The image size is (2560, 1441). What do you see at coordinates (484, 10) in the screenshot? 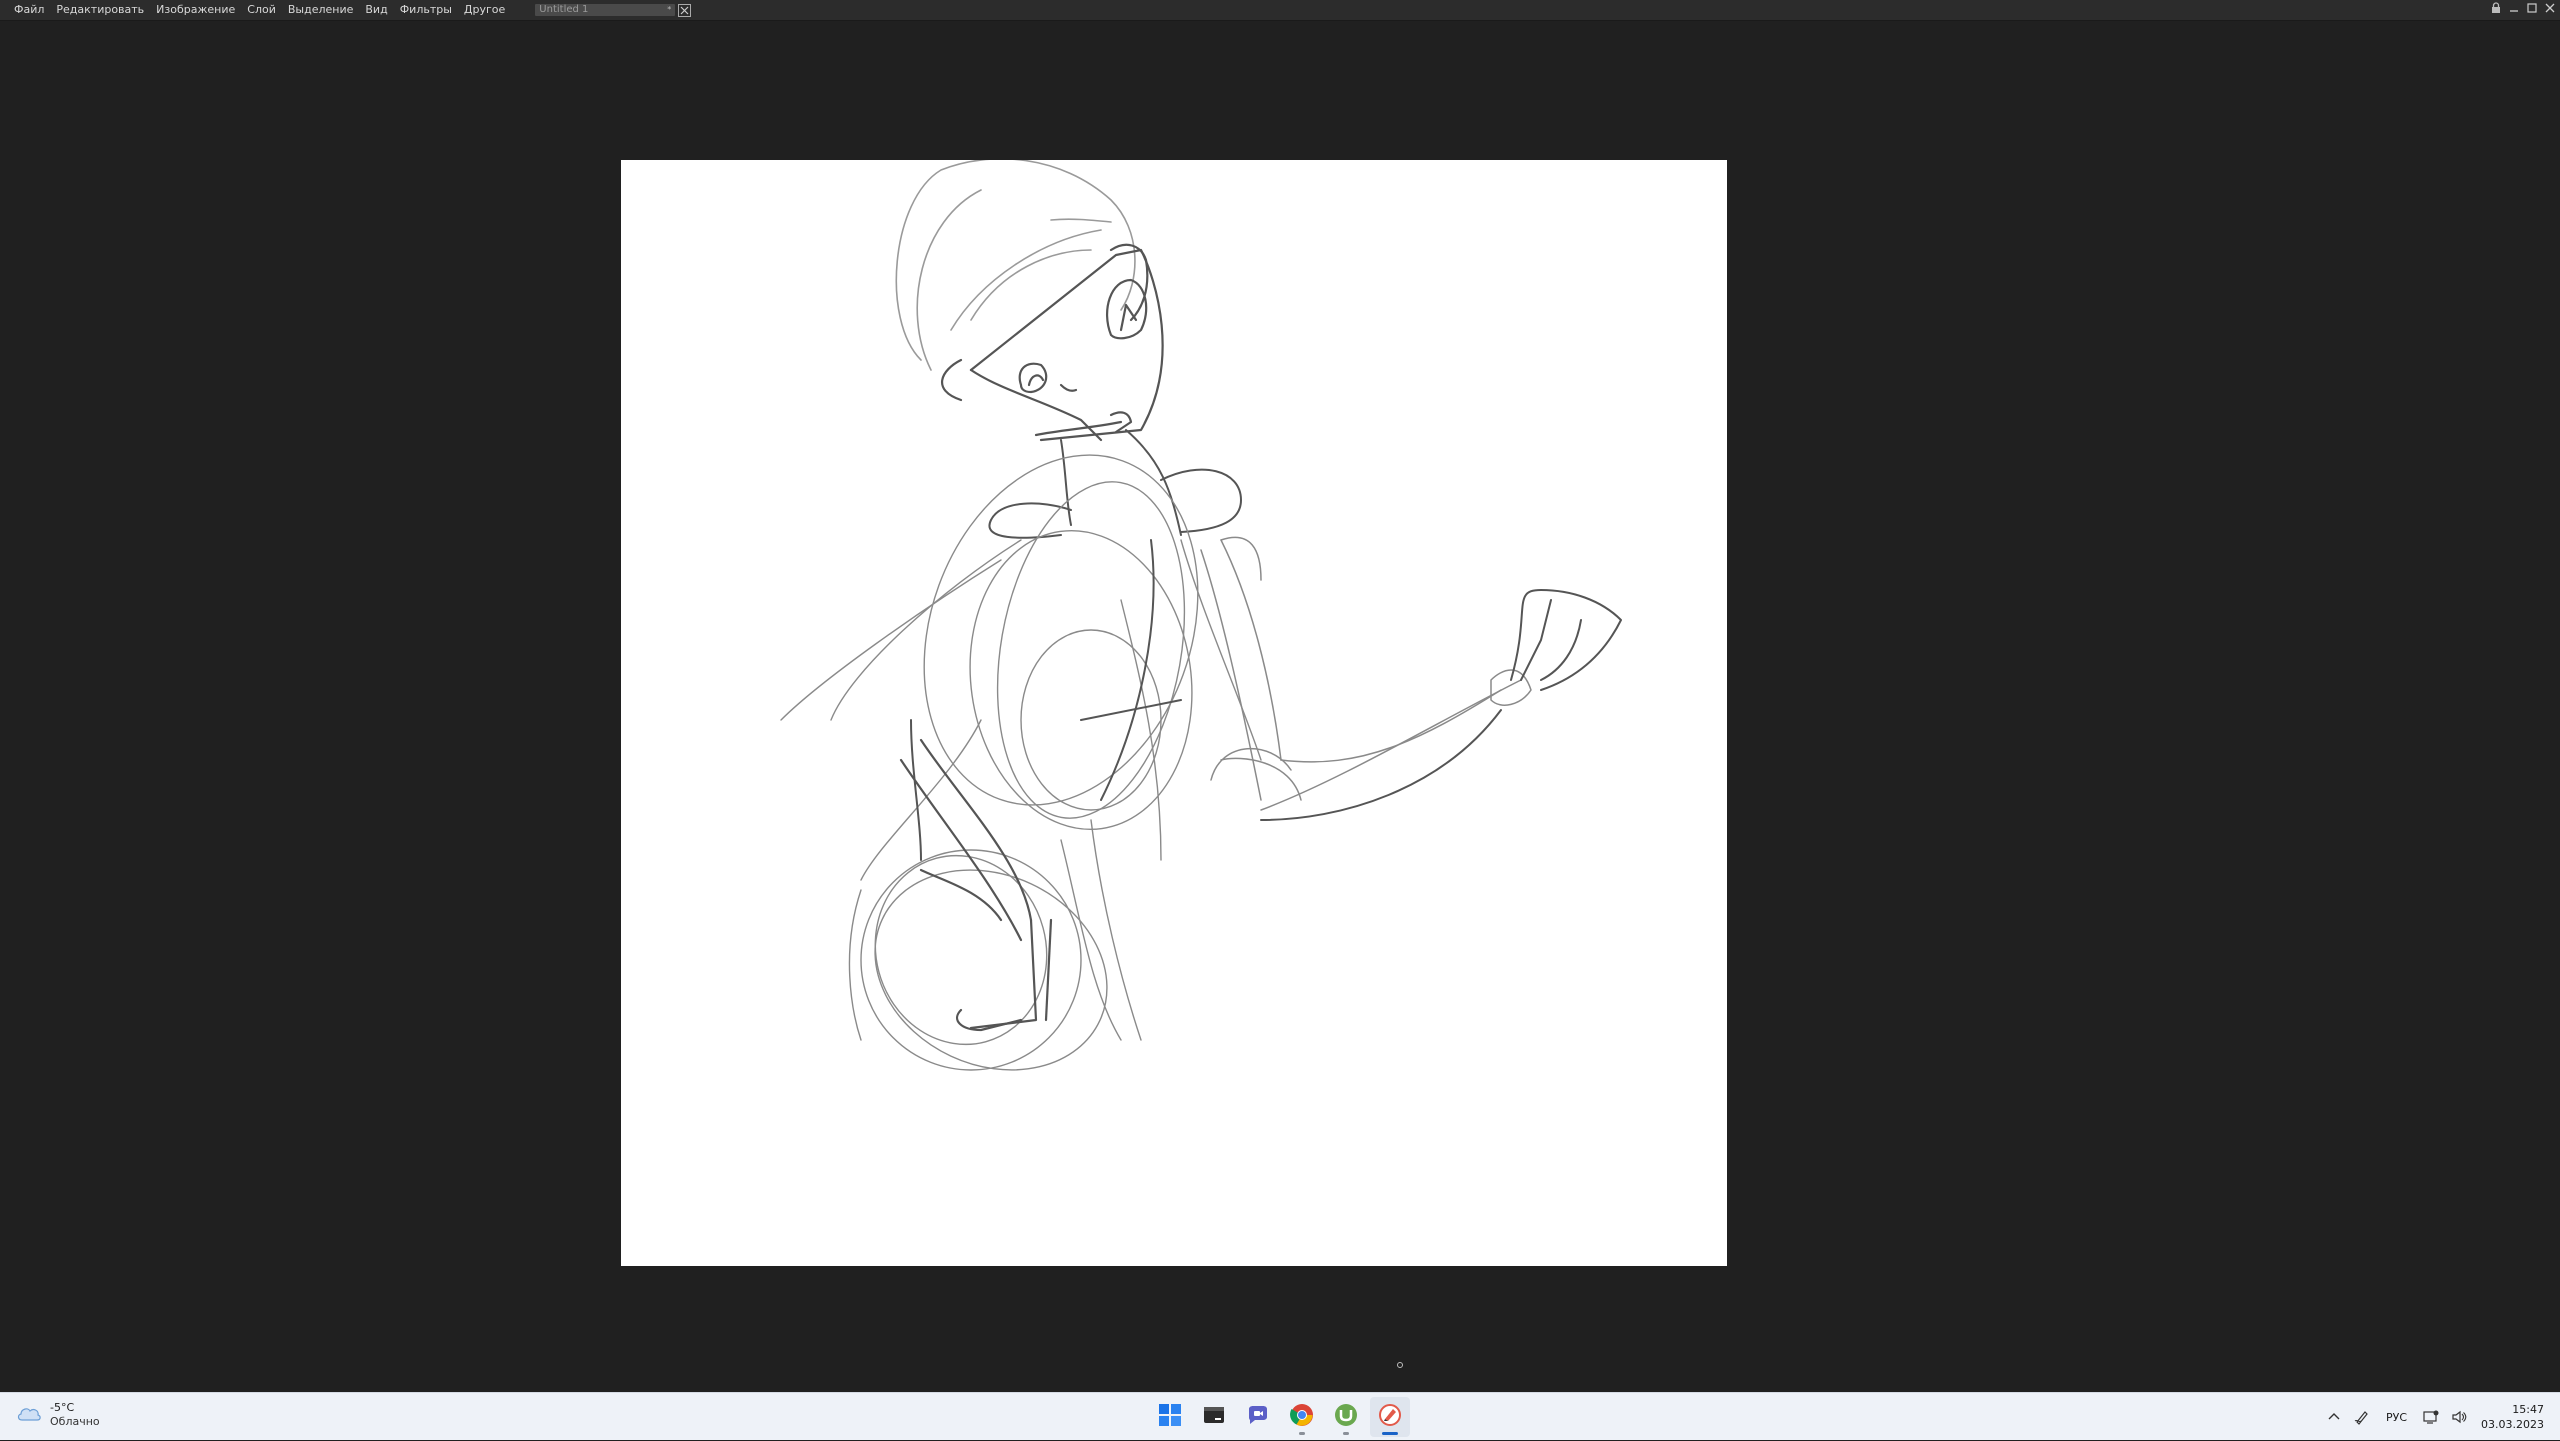
I see `menu-other: Другое` at bounding box center [484, 10].